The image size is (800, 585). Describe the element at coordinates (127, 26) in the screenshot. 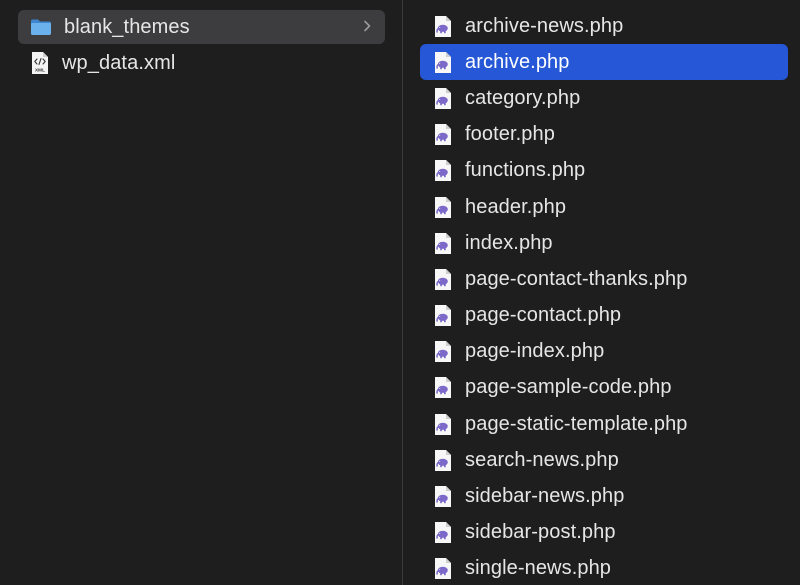

I see `list-item-label: blank_themes` at that location.